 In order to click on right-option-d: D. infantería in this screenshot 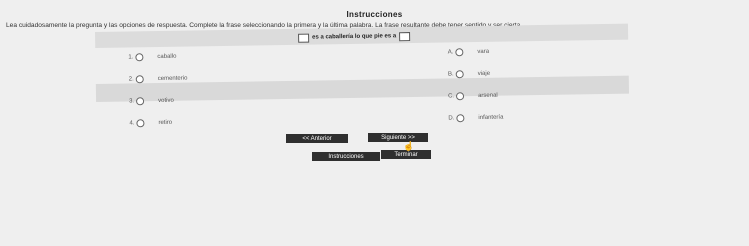, I will do `click(473, 118)`.